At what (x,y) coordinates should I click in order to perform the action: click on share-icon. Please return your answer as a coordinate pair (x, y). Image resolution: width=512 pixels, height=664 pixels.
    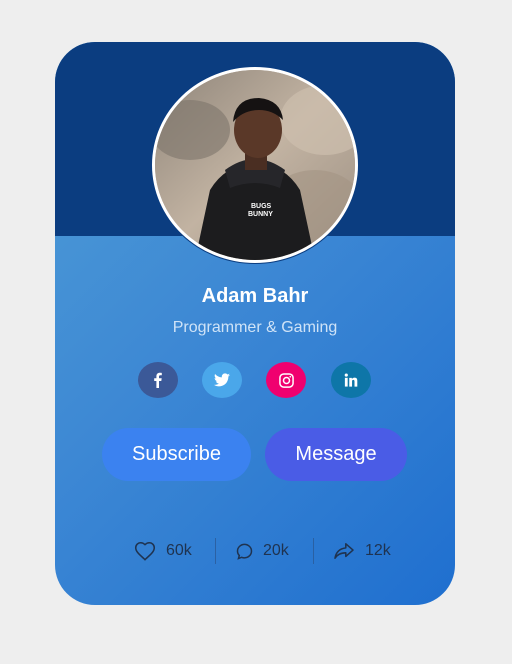
    Looking at the image, I should click on (344, 551).